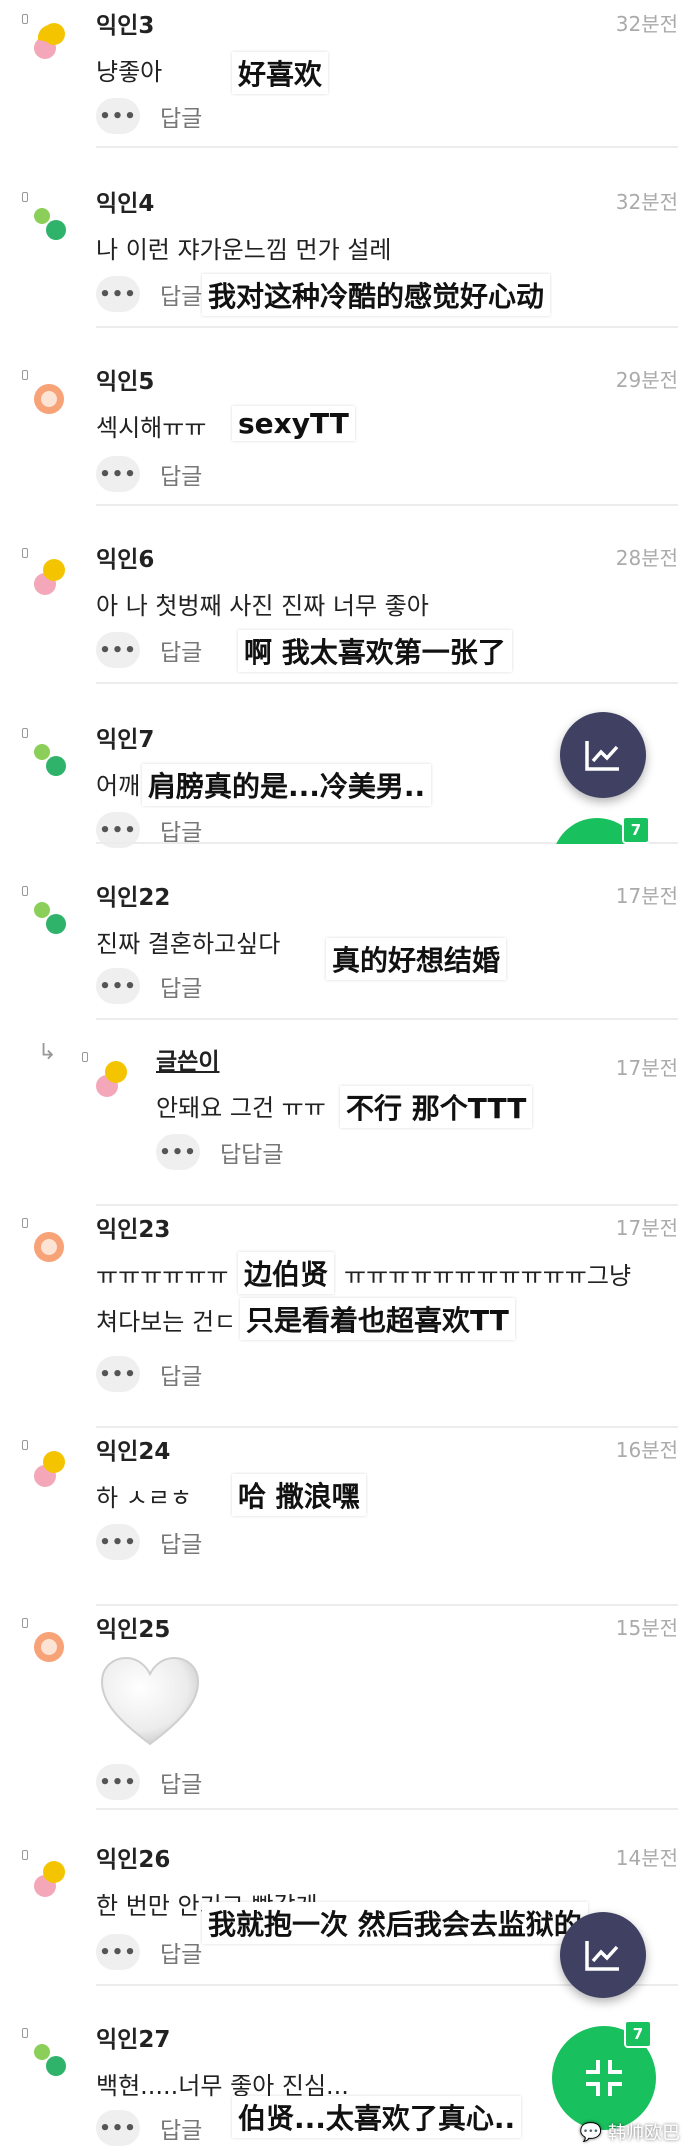 This screenshot has width=690, height=2153. Describe the element at coordinates (125, 379) in the screenshot. I see `comment-author: 익인5` at that location.